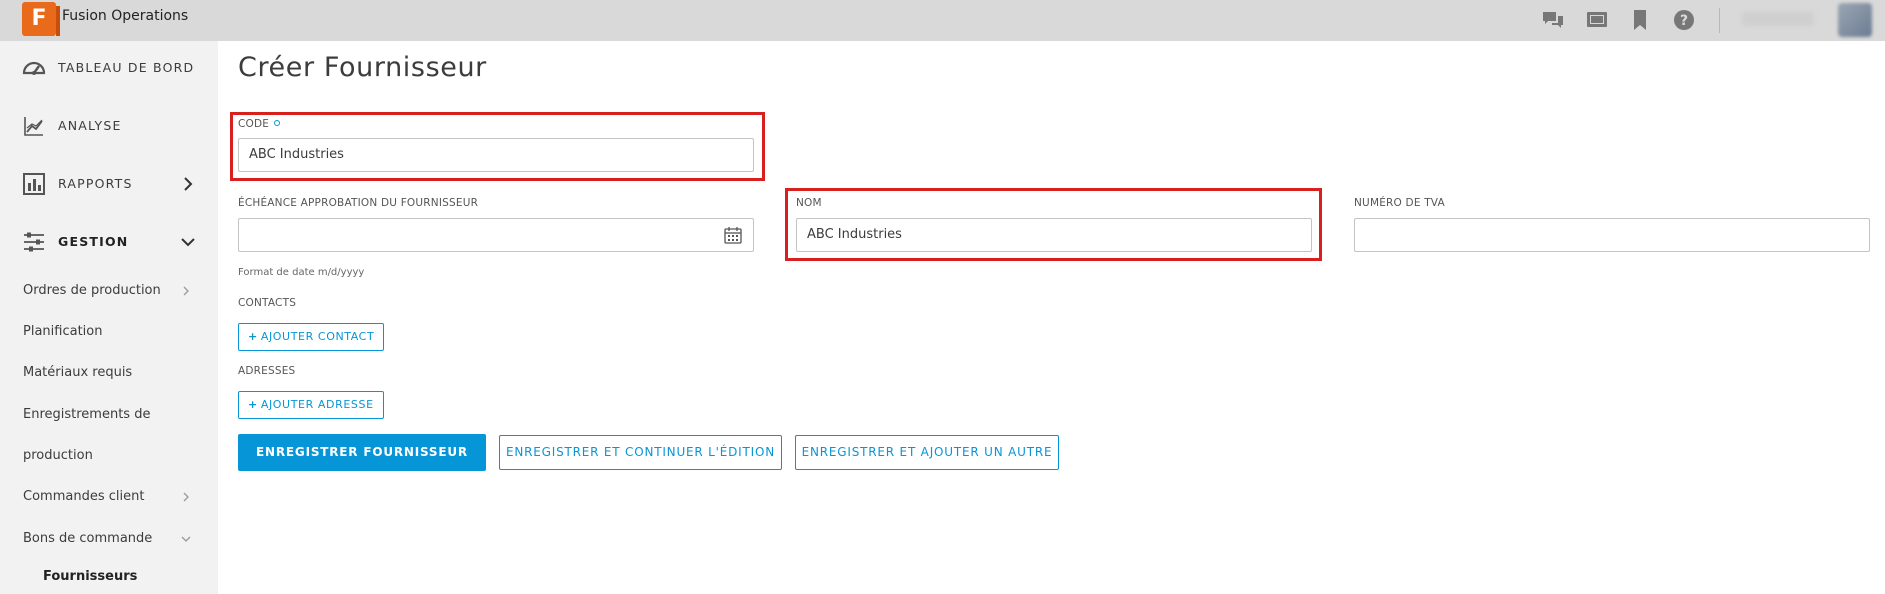 This screenshot has width=1885, height=594. What do you see at coordinates (362, 452) in the screenshot?
I see `save-supplier-button: ENREGISTRER FOURNISSEUR` at bounding box center [362, 452].